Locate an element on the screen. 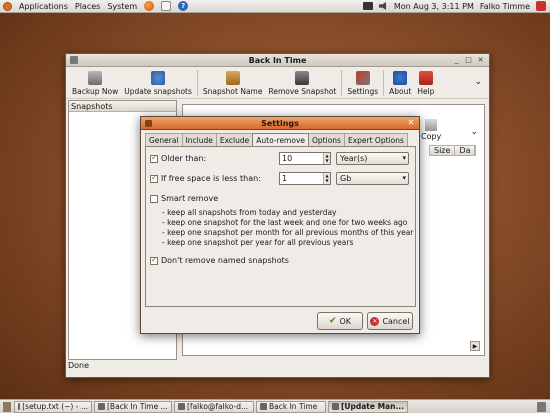  main-window-title: Back In Time is located at coordinates (277, 60).